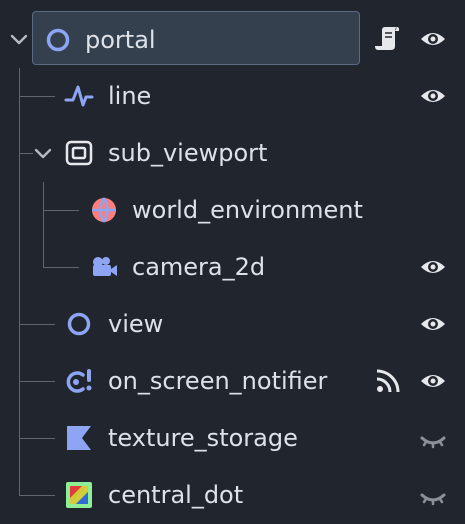 This screenshot has height=524, width=465. I want to click on texture-storage-icon, so click(79, 438).